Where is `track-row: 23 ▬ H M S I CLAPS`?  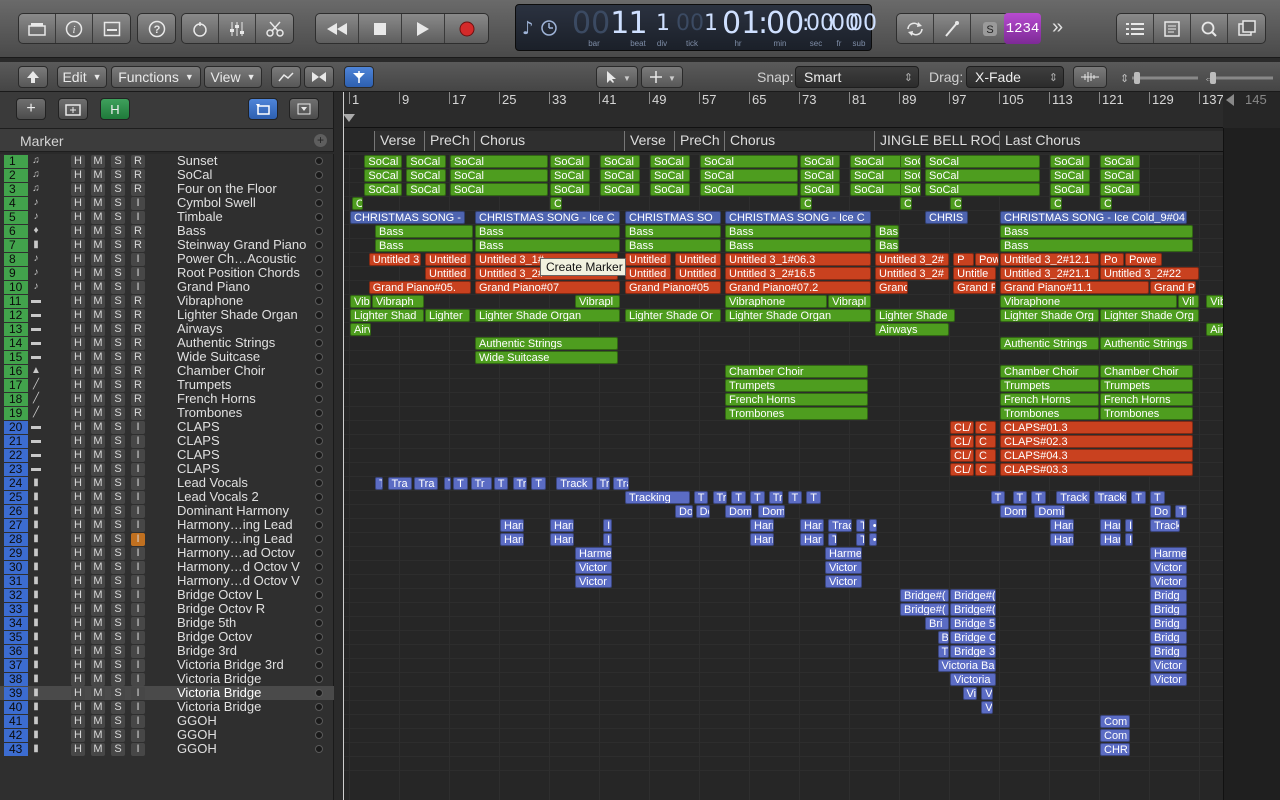 track-row: 23 ▬ H M S I CLAPS is located at coordinates (167, 469).